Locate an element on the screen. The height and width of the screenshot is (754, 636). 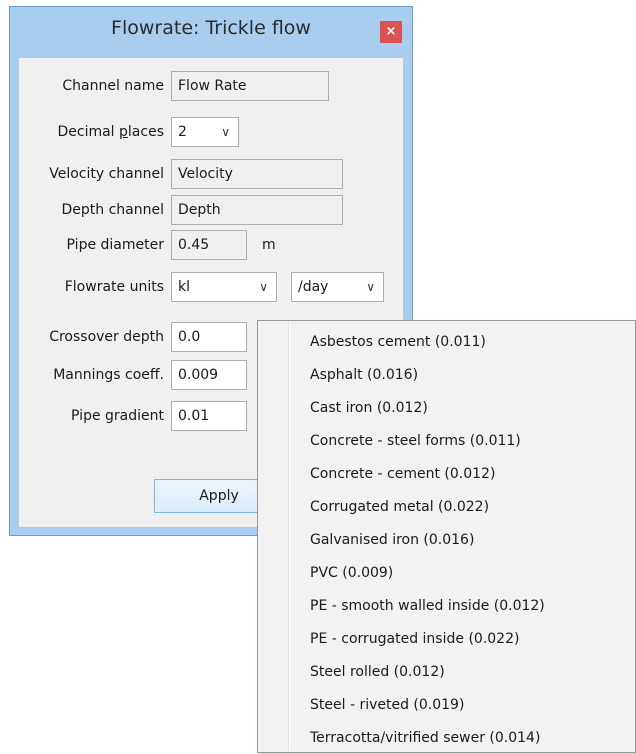
flowrate-volume-select: kl ∨ is located at coordinates (224, 287).